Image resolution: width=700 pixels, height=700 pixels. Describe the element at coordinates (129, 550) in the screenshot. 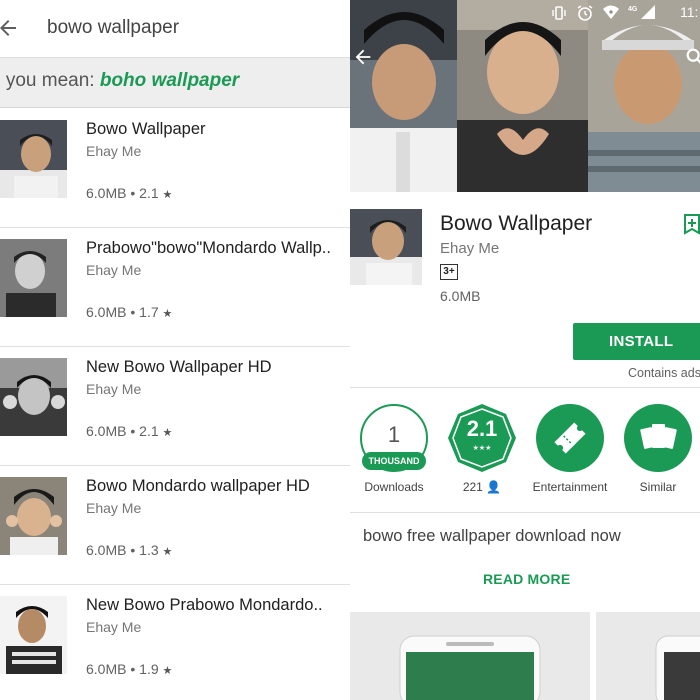

I see `result-meta: 6.0MB • 1.3 ★` at that location.